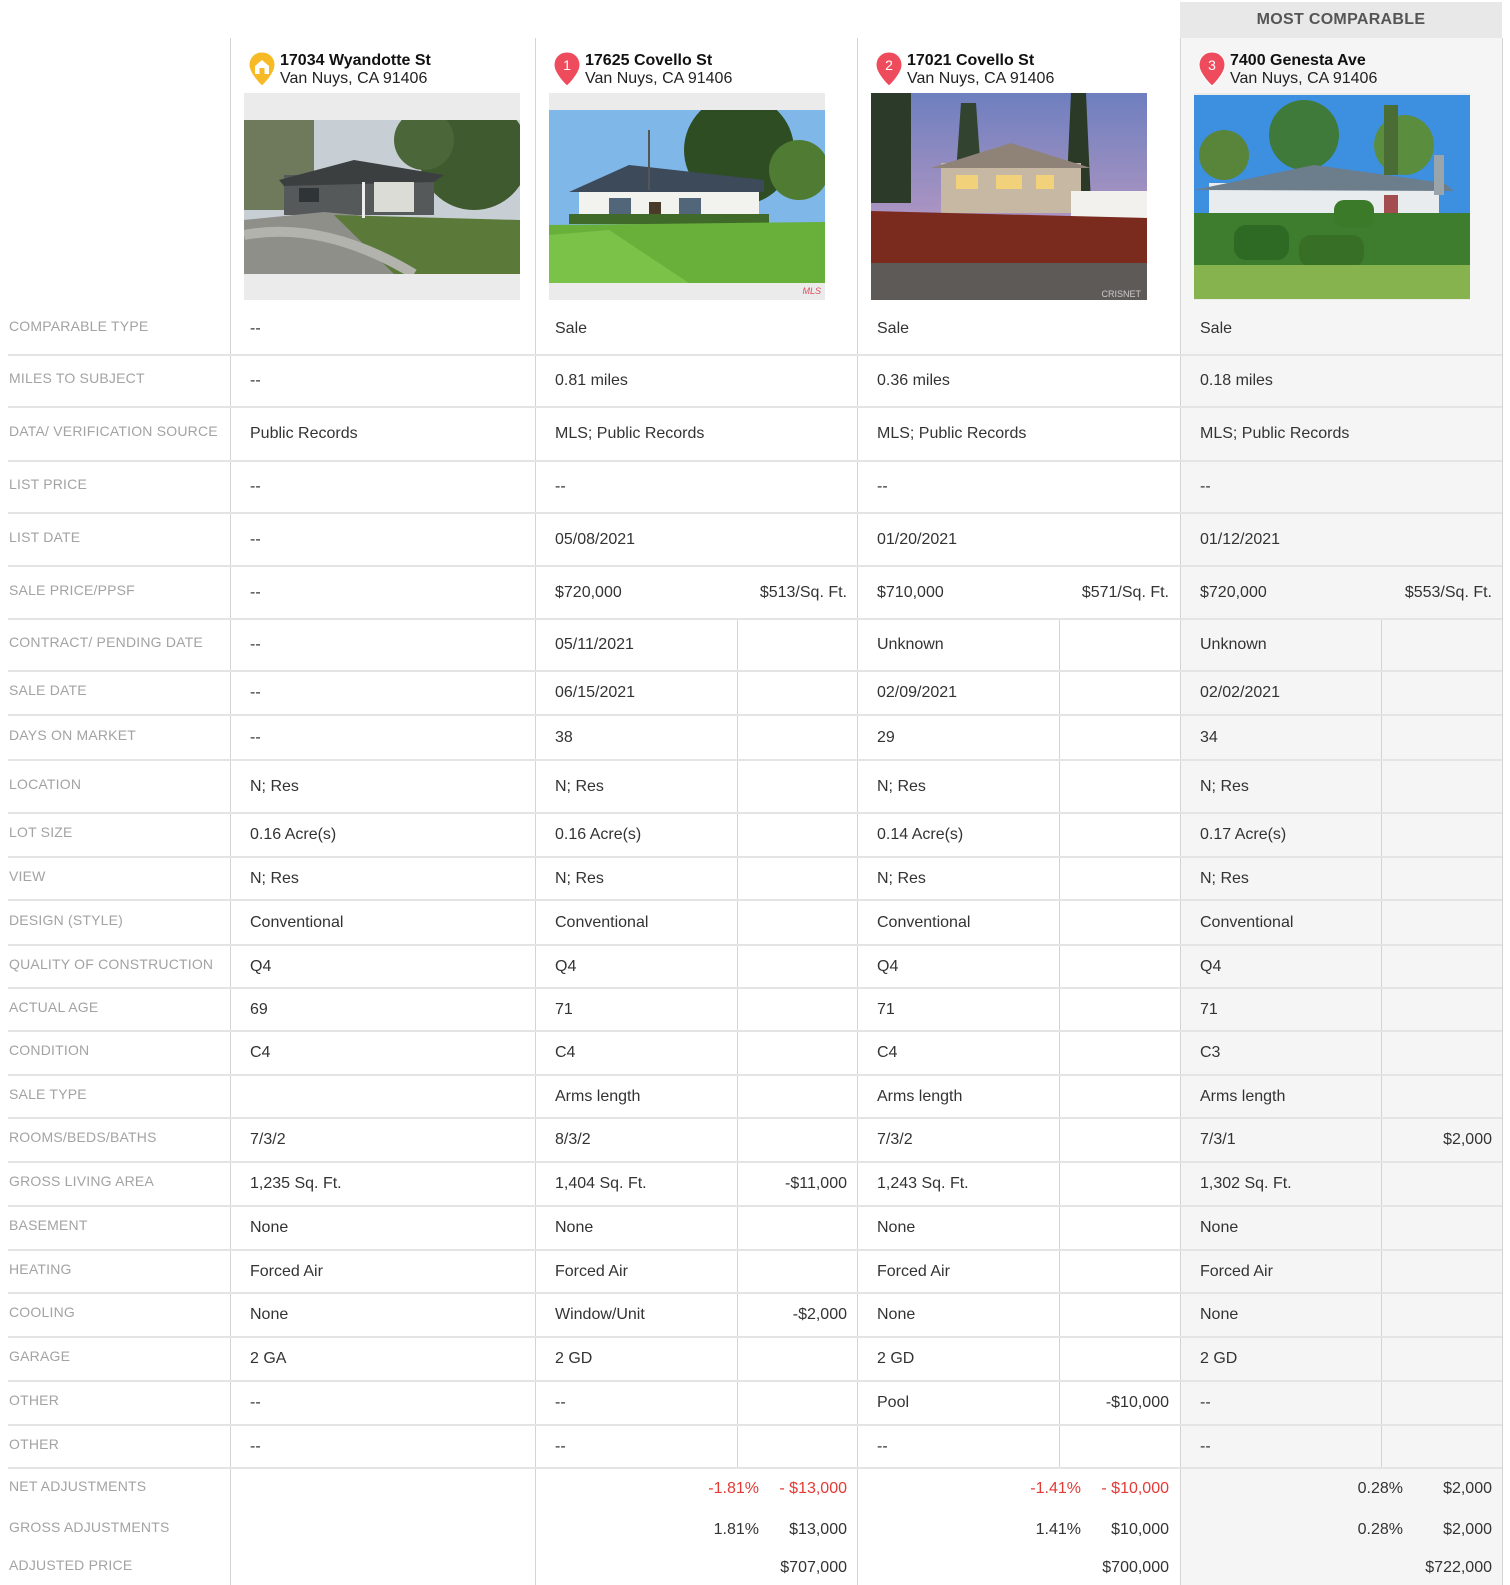  I want to click on property-photo: MLS, so click(687, 196).